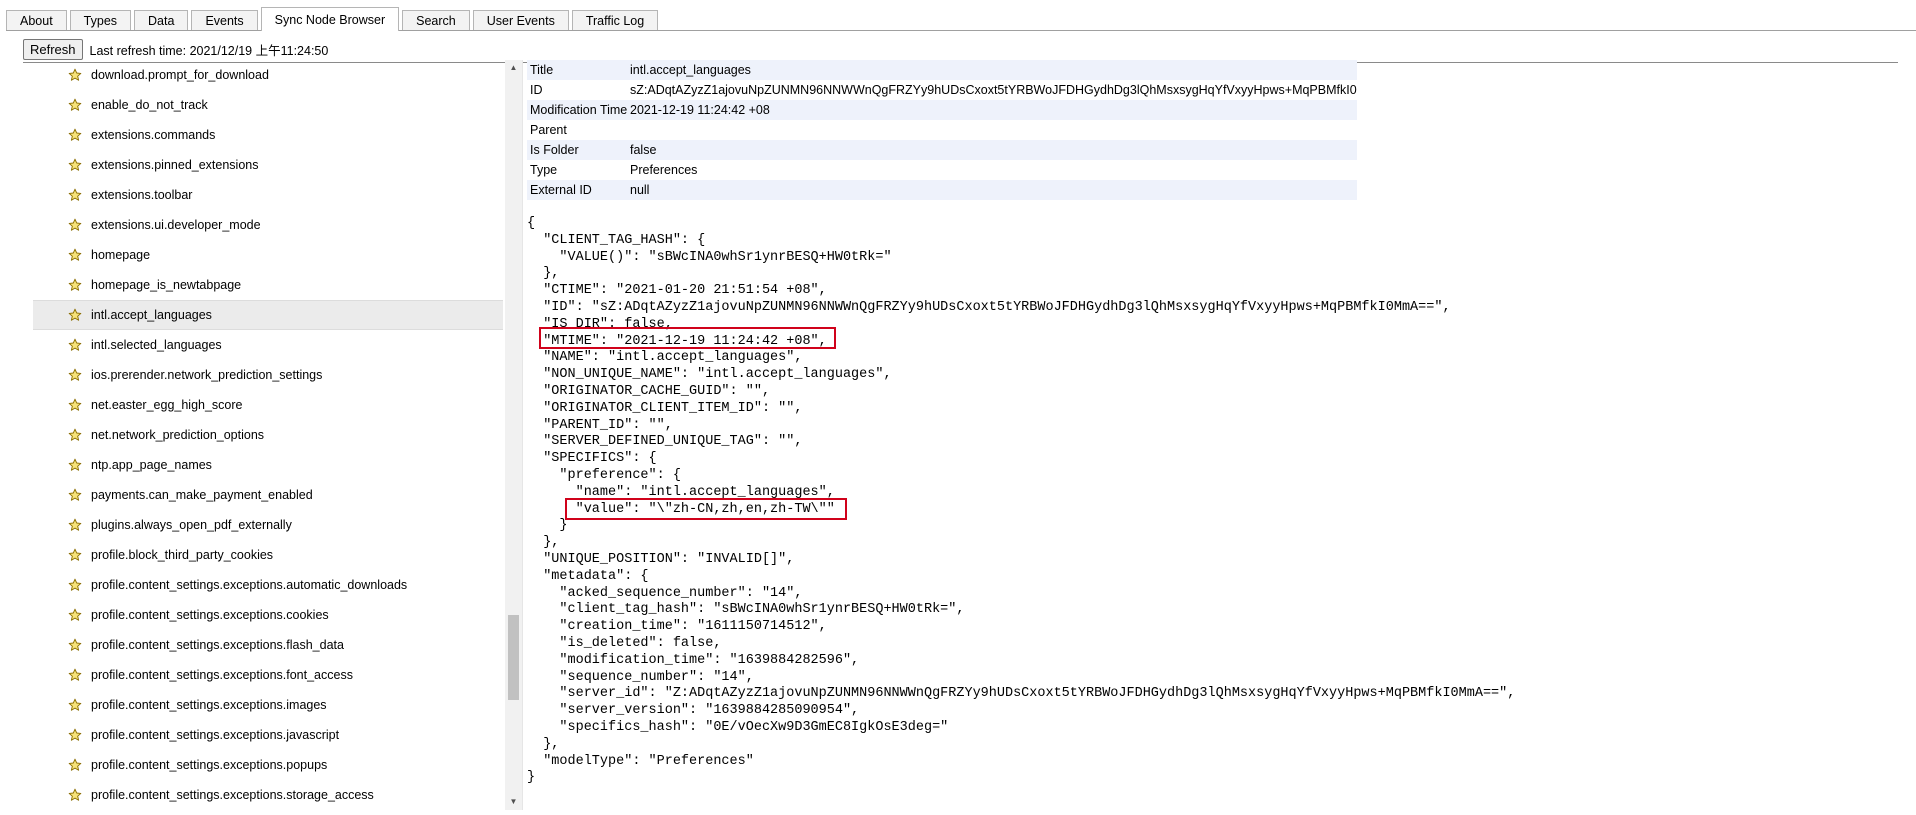 The width and height of the screenshot is (1916, 815). I want to click on tab-types: Types, so click(100, 20).